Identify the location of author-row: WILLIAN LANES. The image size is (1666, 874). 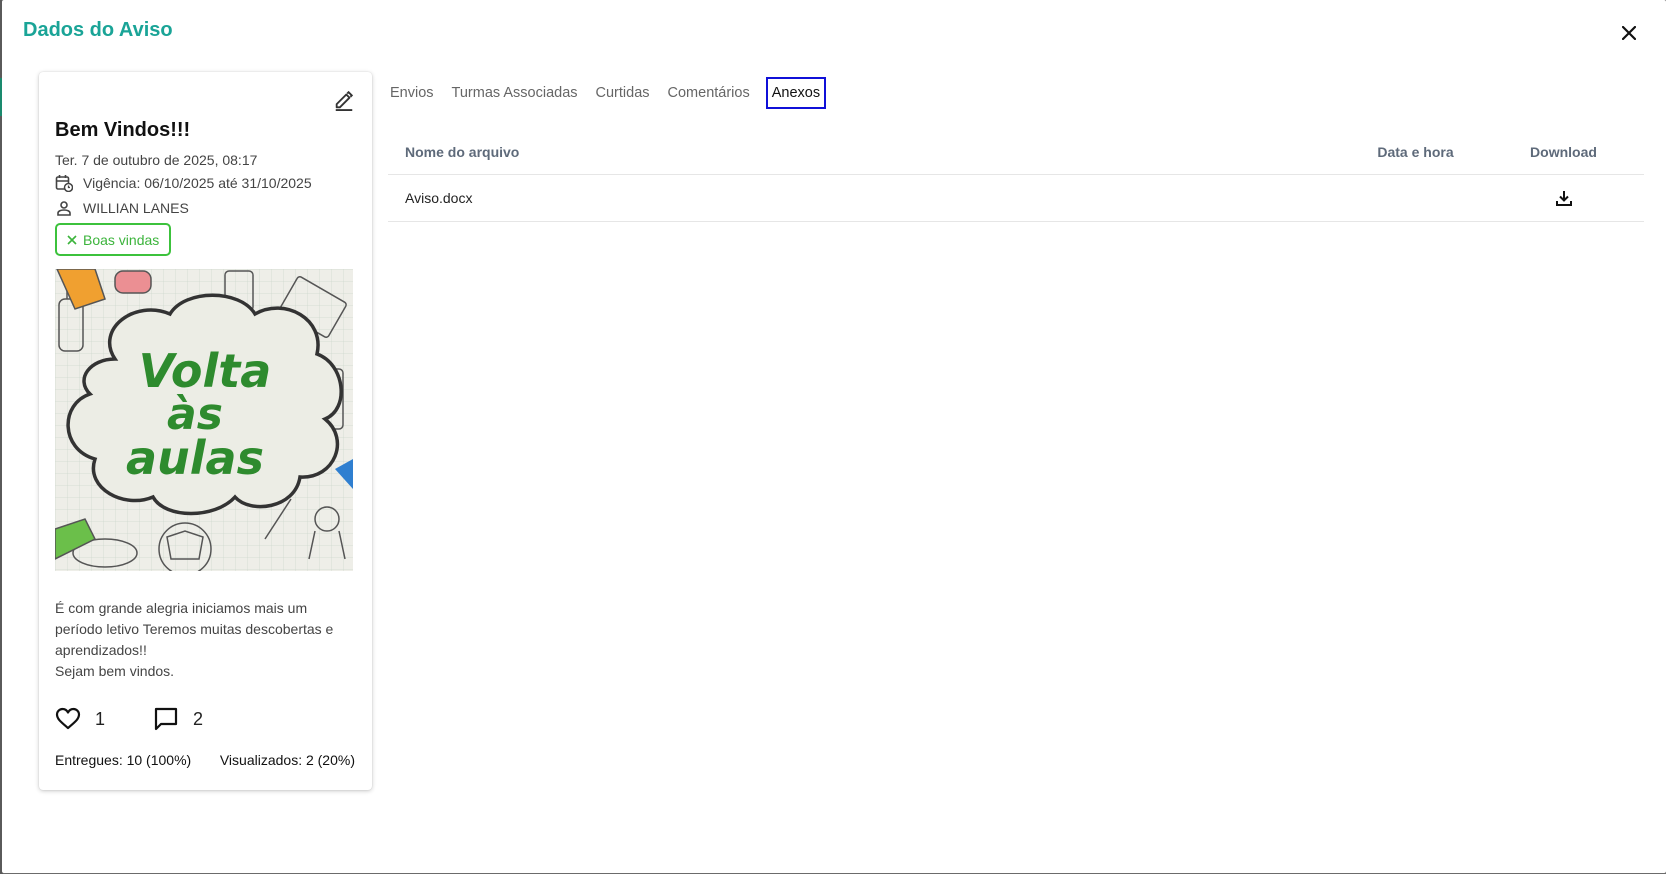
(122, 208).